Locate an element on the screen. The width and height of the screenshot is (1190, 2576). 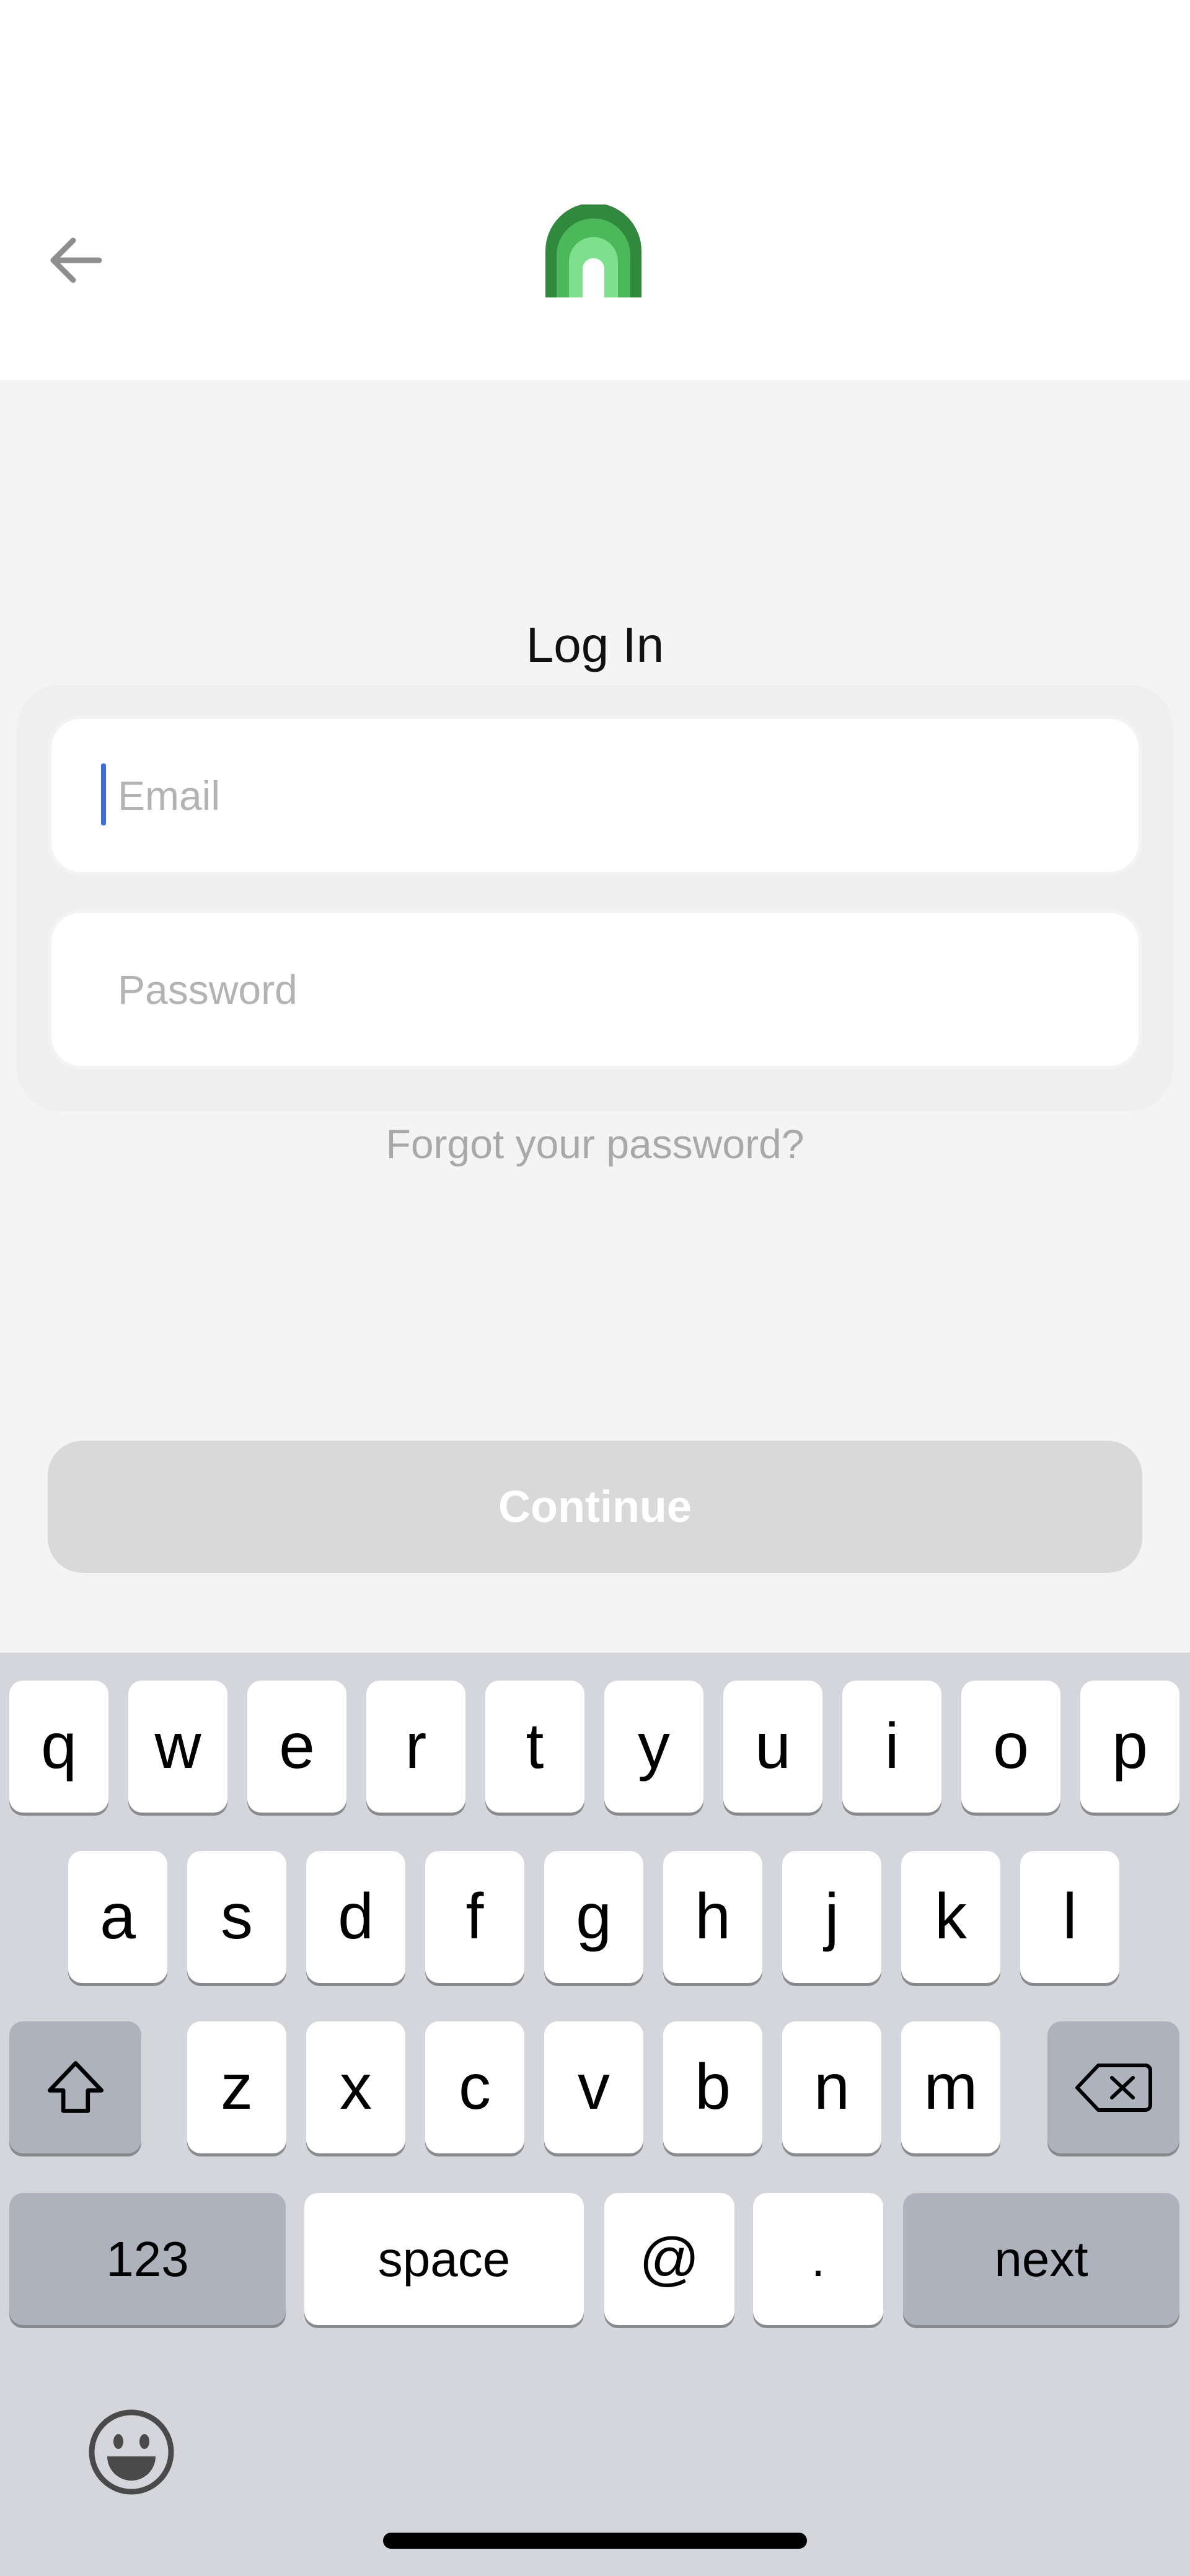
key-z: z is located at coordinates (236, 2087).